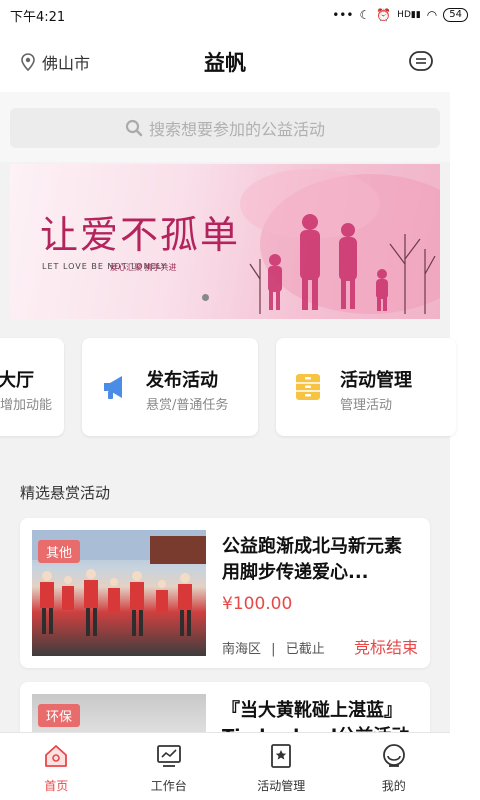  Describe the element at coordinates (242, 649) in the screenshot. I see `activity-district: 南海区` at that location.